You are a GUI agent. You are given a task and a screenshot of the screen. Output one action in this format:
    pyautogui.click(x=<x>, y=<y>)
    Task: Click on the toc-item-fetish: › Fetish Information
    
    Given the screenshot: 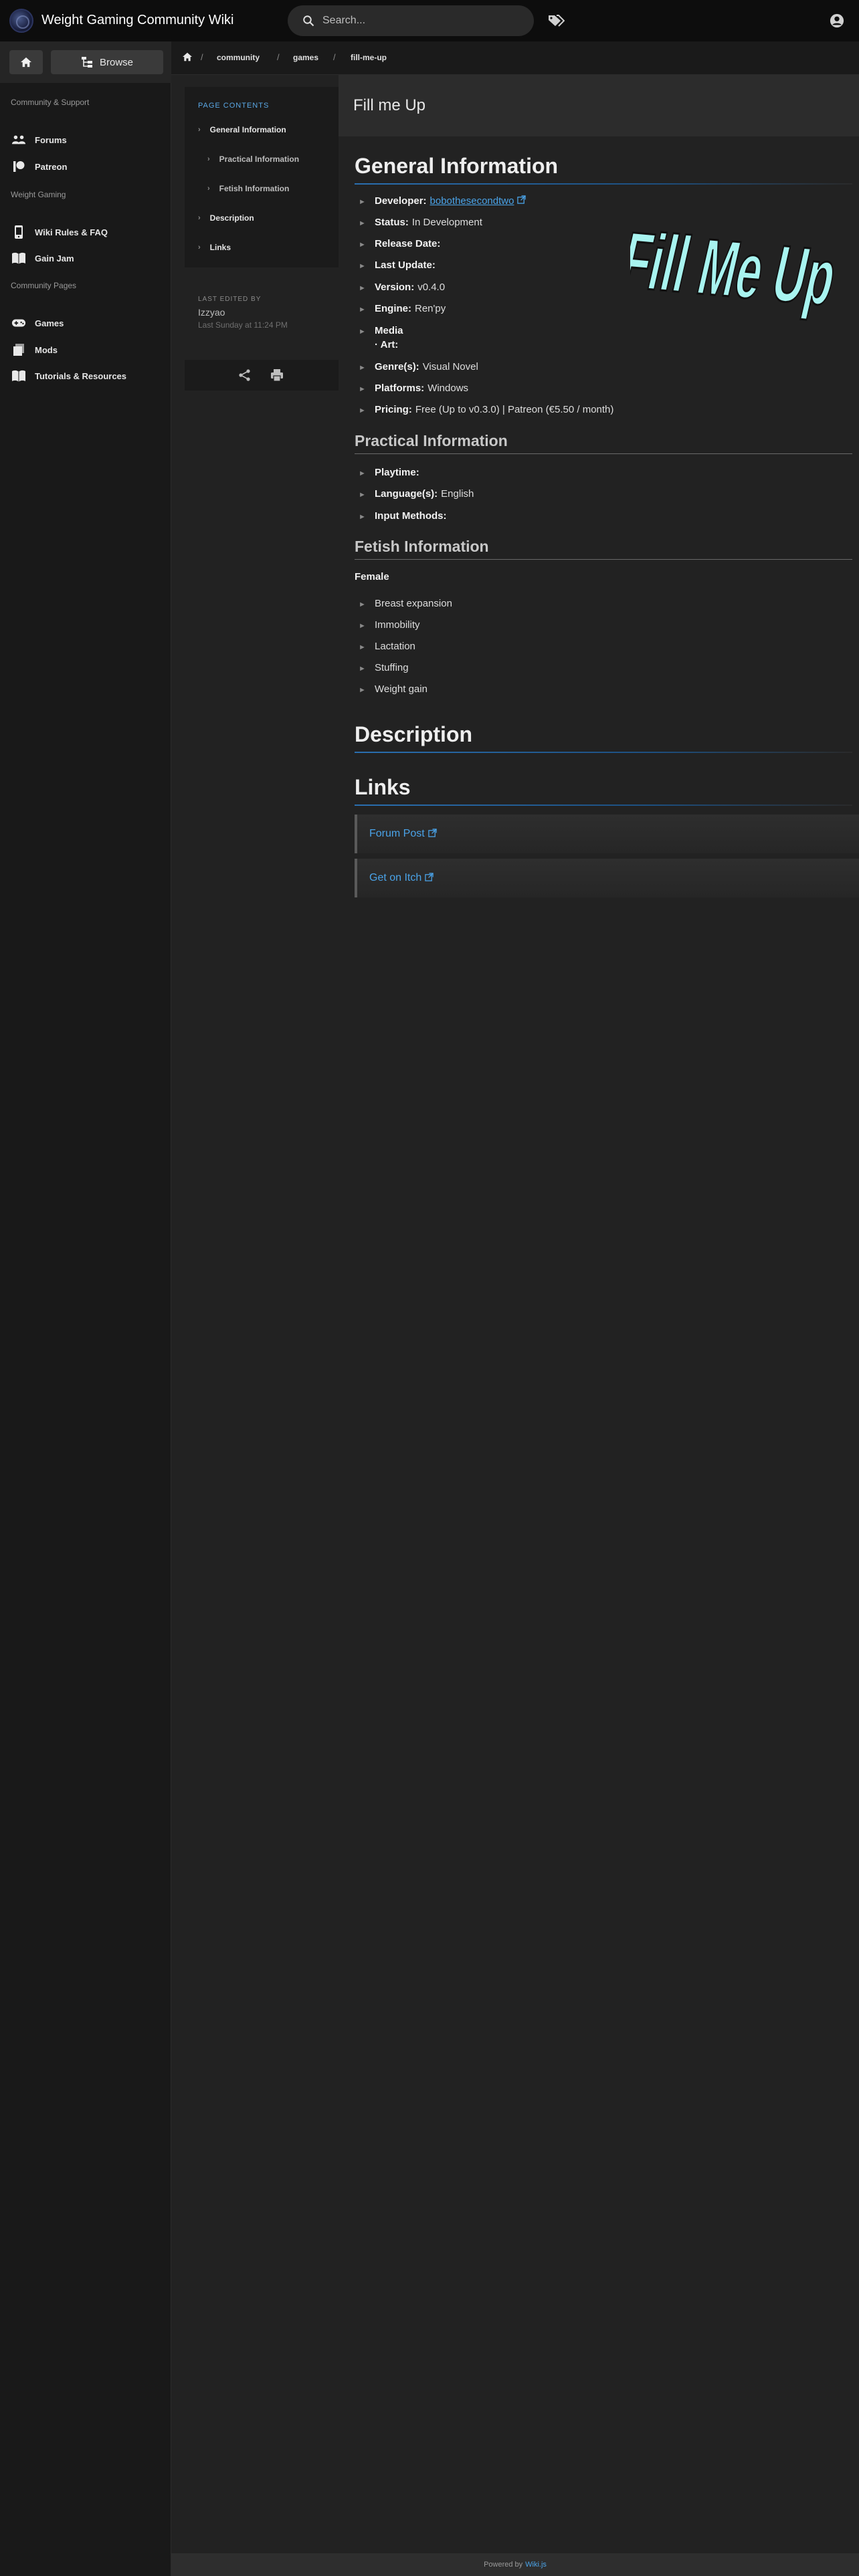 What is the action you would take?
    pyautogui.click(x=248, y=188)
    